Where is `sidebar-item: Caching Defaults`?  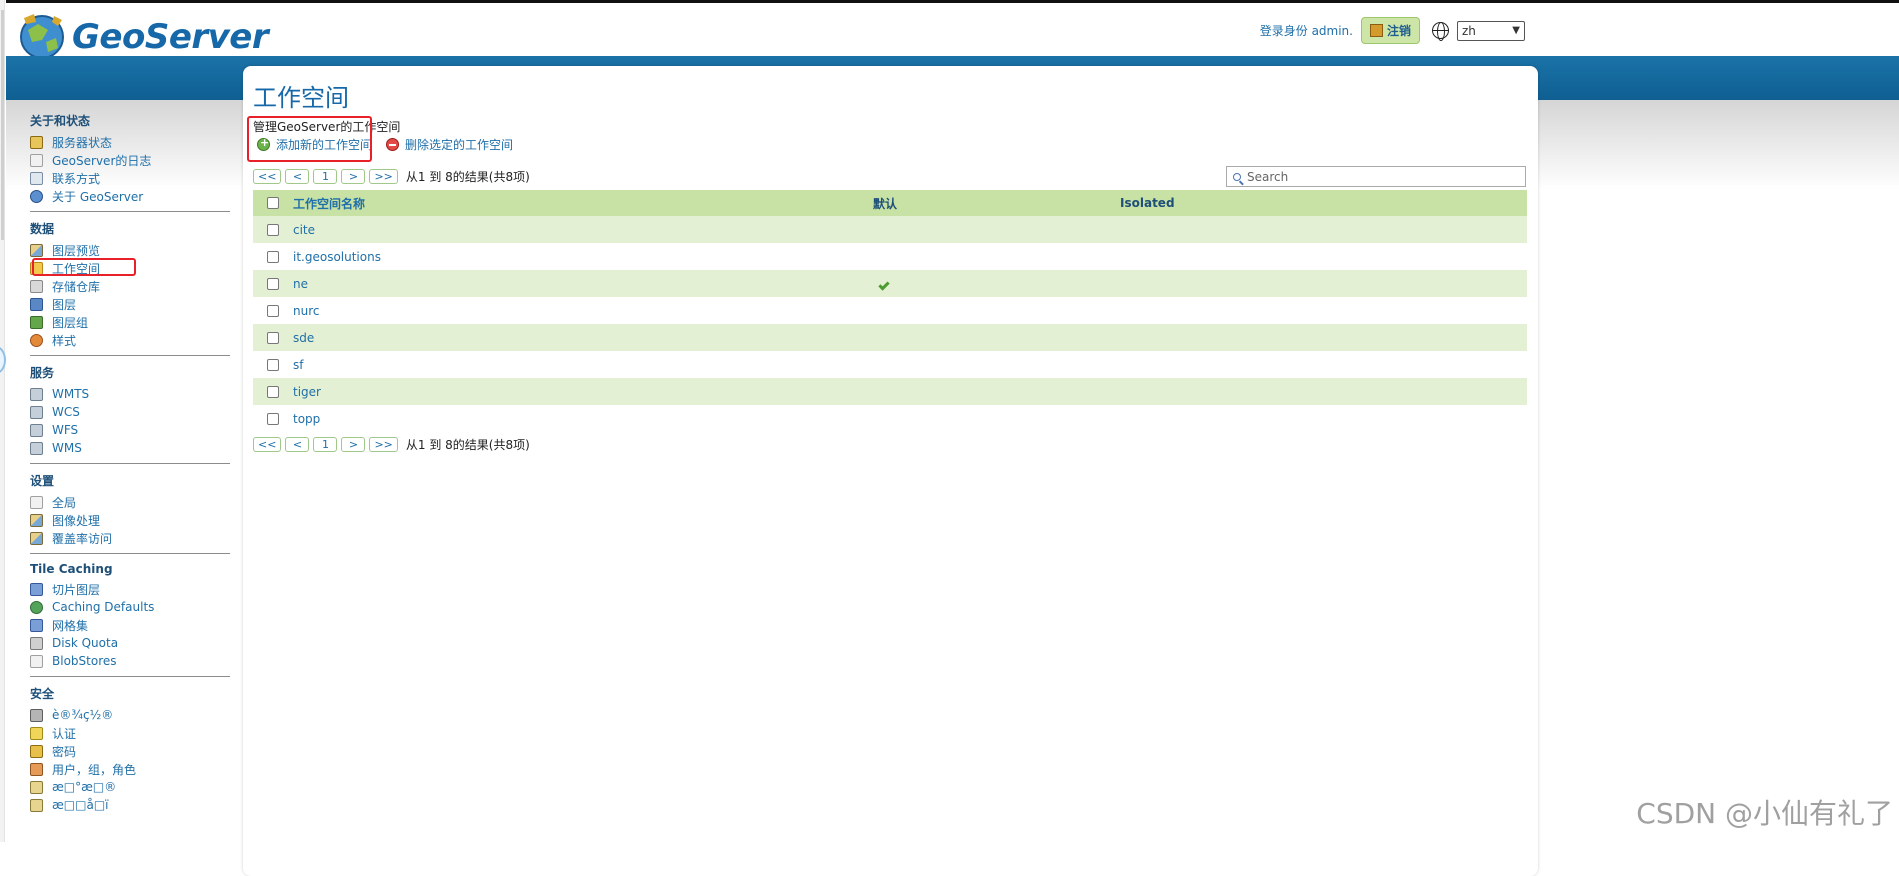 sidebar-item: Caching Defaults is located at coordinates (130, 607).